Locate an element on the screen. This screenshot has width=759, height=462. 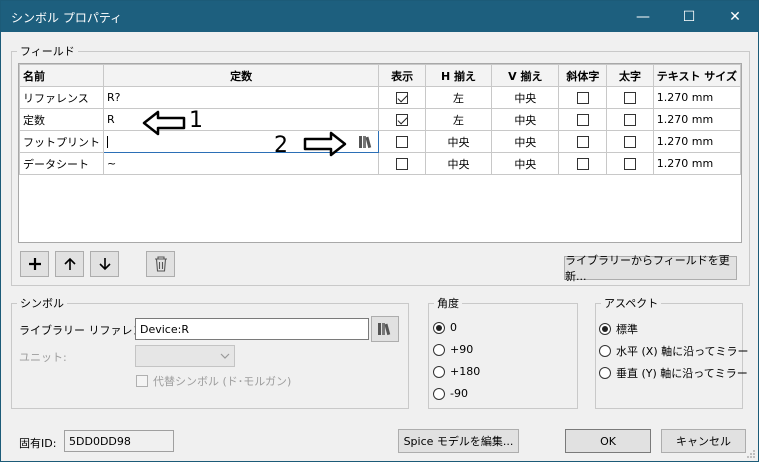
aspect-option-mirror-x: 水平 (X) 軸に沿ってミラー is located at coordinates (674, 351).